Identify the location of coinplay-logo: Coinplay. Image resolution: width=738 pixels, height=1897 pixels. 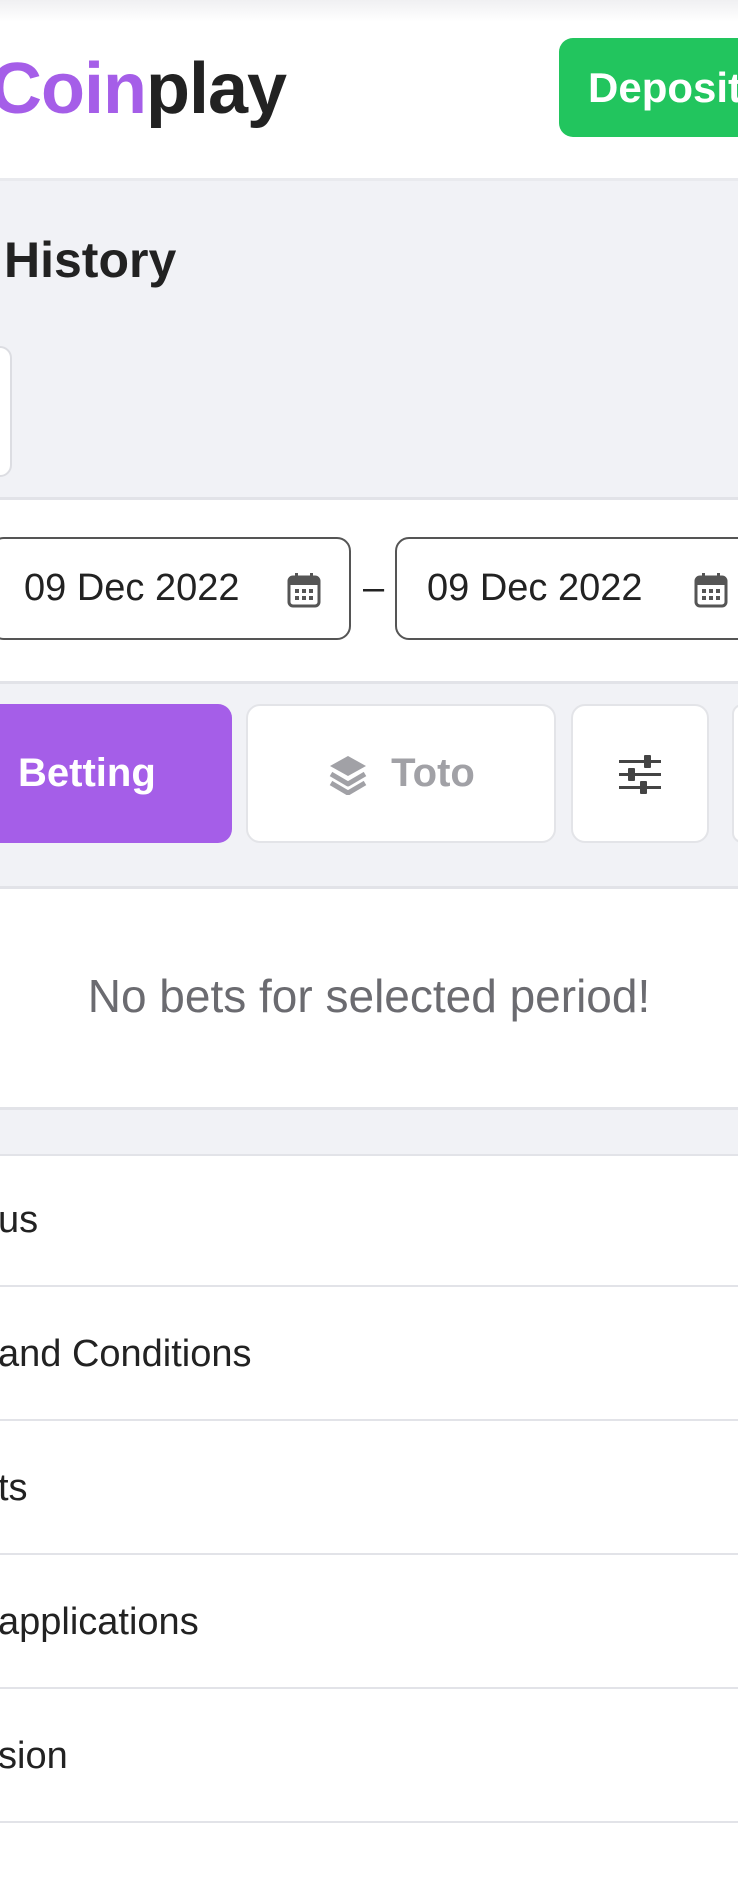
(143, 89).